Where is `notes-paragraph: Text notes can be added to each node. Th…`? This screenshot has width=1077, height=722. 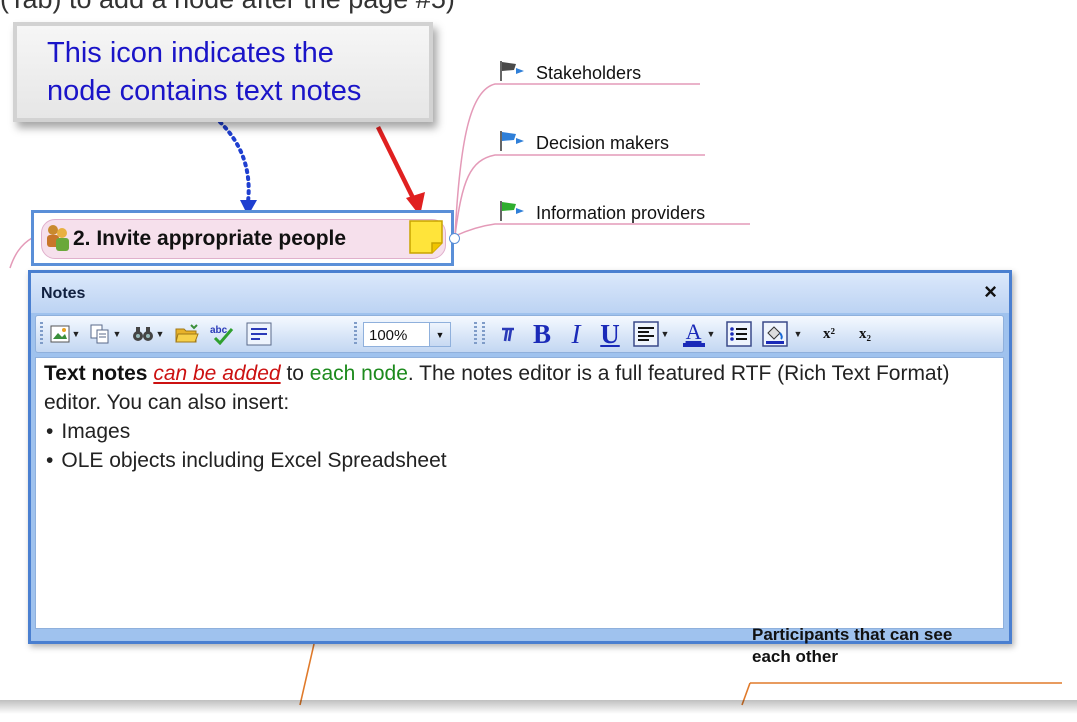
notes-paragraph: Text notes can be added to each node. Th… is located at coordinates (519, 387).